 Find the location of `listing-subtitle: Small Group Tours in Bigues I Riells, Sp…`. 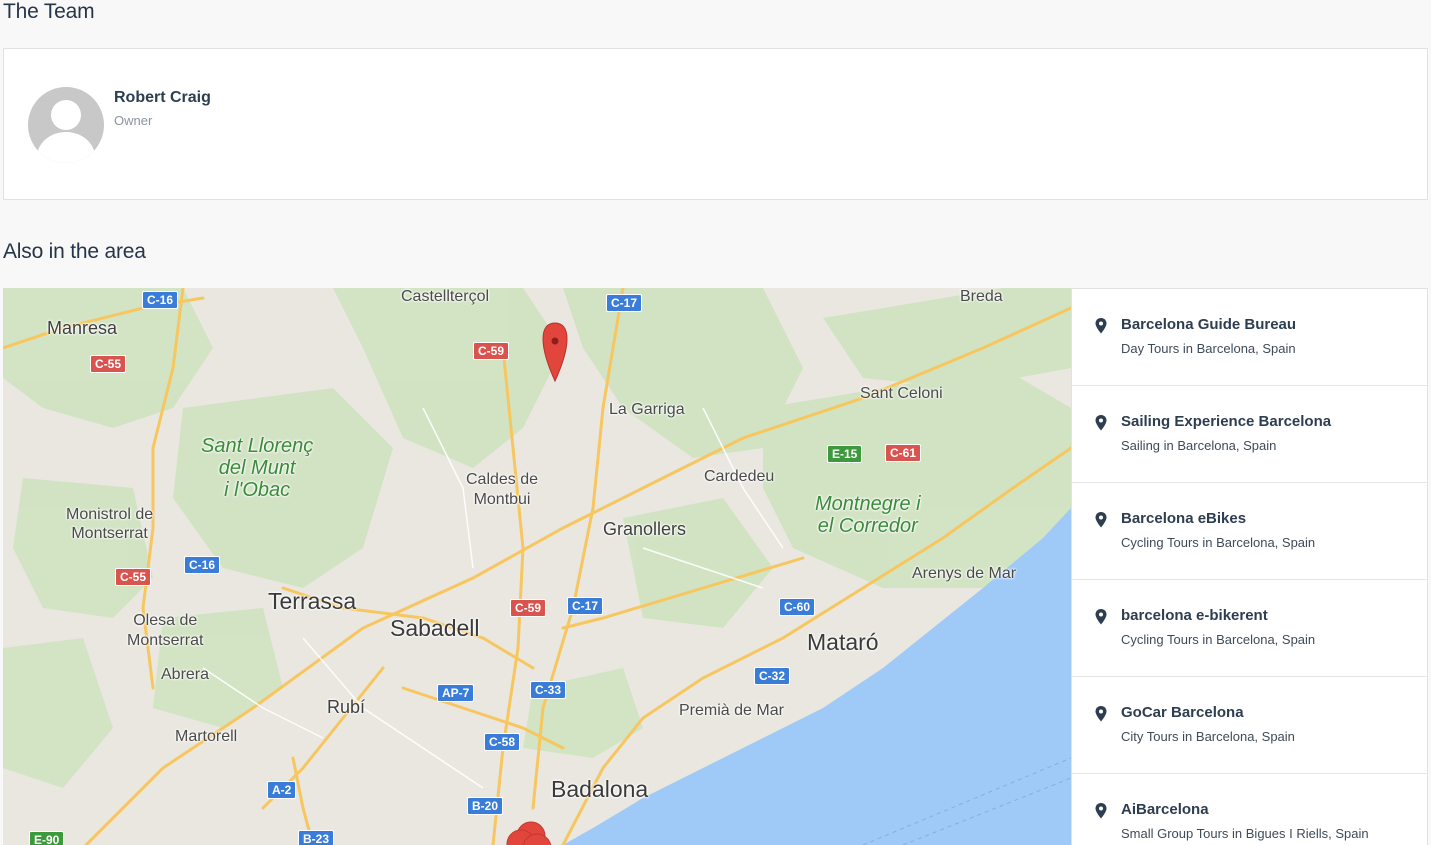

listing-subtitle: Small Group Tours in Bigues I Riells, Sp… is located at coordinates (1245, 833).